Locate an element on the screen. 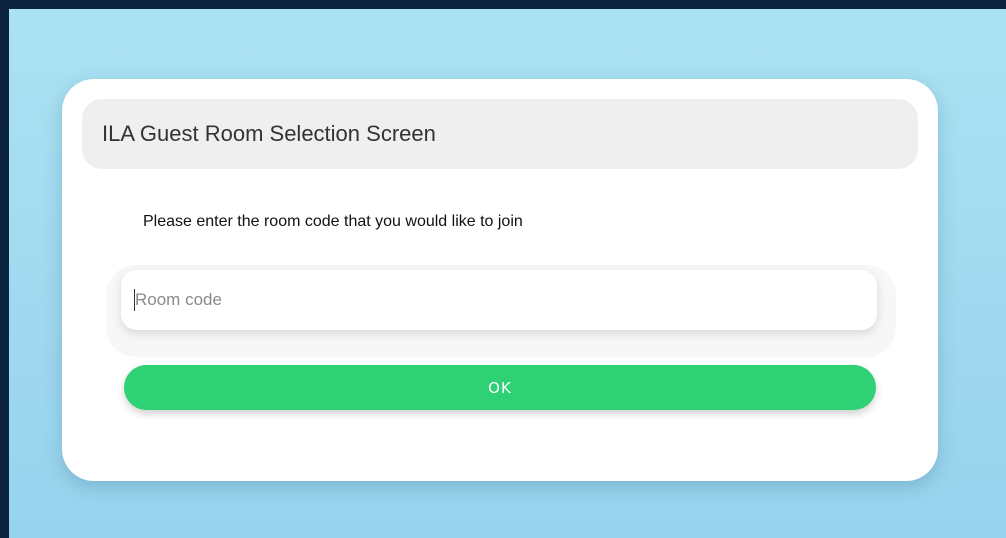  text-caret is located at coordinates (134, 300).